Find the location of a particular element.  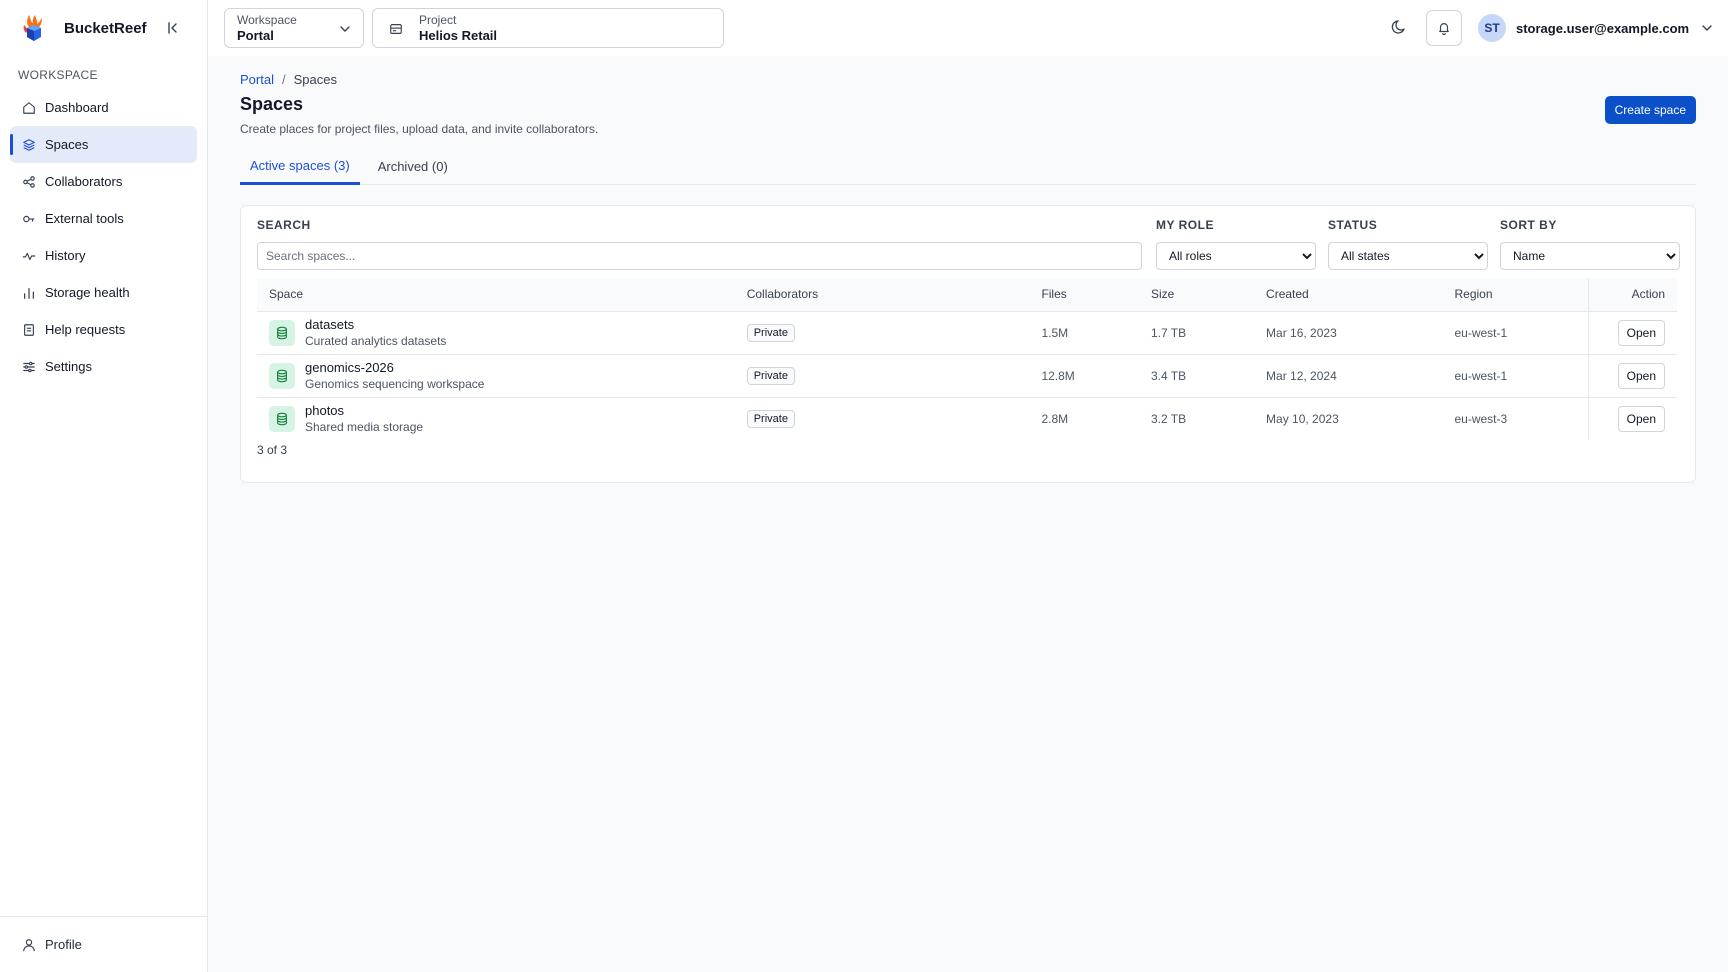

bucketreef-logo-icon is located at coordinates (32, 28).